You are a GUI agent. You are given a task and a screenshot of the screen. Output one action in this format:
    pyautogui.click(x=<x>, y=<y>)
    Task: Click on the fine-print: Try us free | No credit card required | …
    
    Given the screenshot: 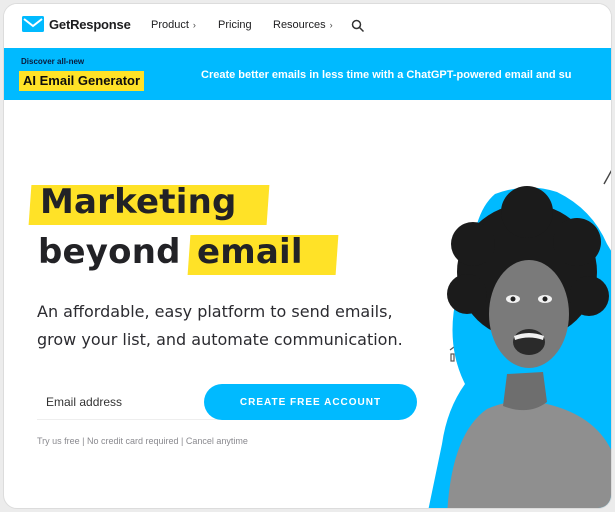 What is the action you would take?
    pyautogui.click(x=142, y=441)
    